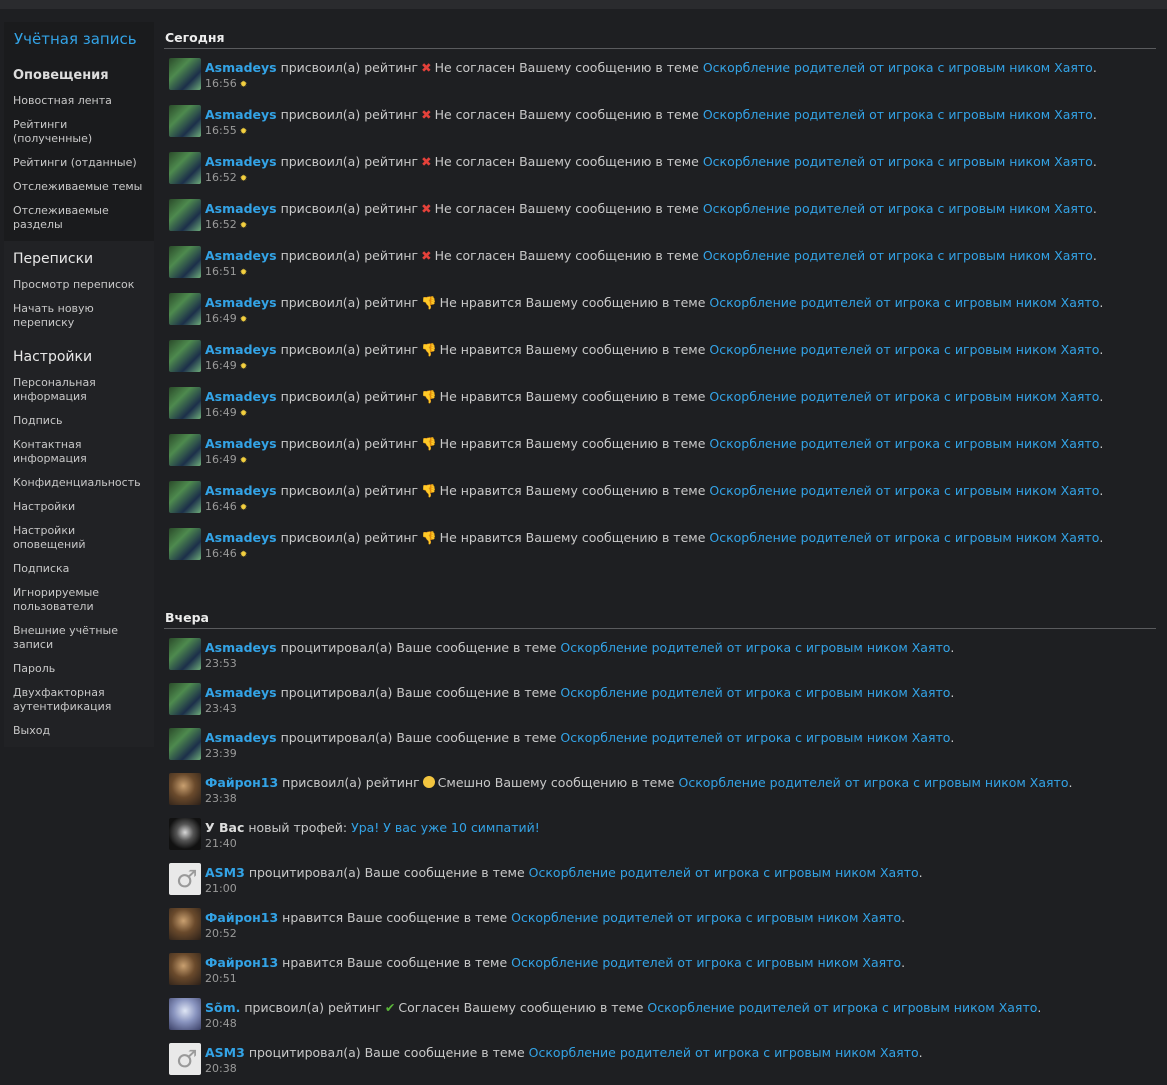  What do you see at coordinates (79, 218) in the screenshot?
I see `sidebar-item: Отслеживаемые разделы` at bounding box center [79, 218].